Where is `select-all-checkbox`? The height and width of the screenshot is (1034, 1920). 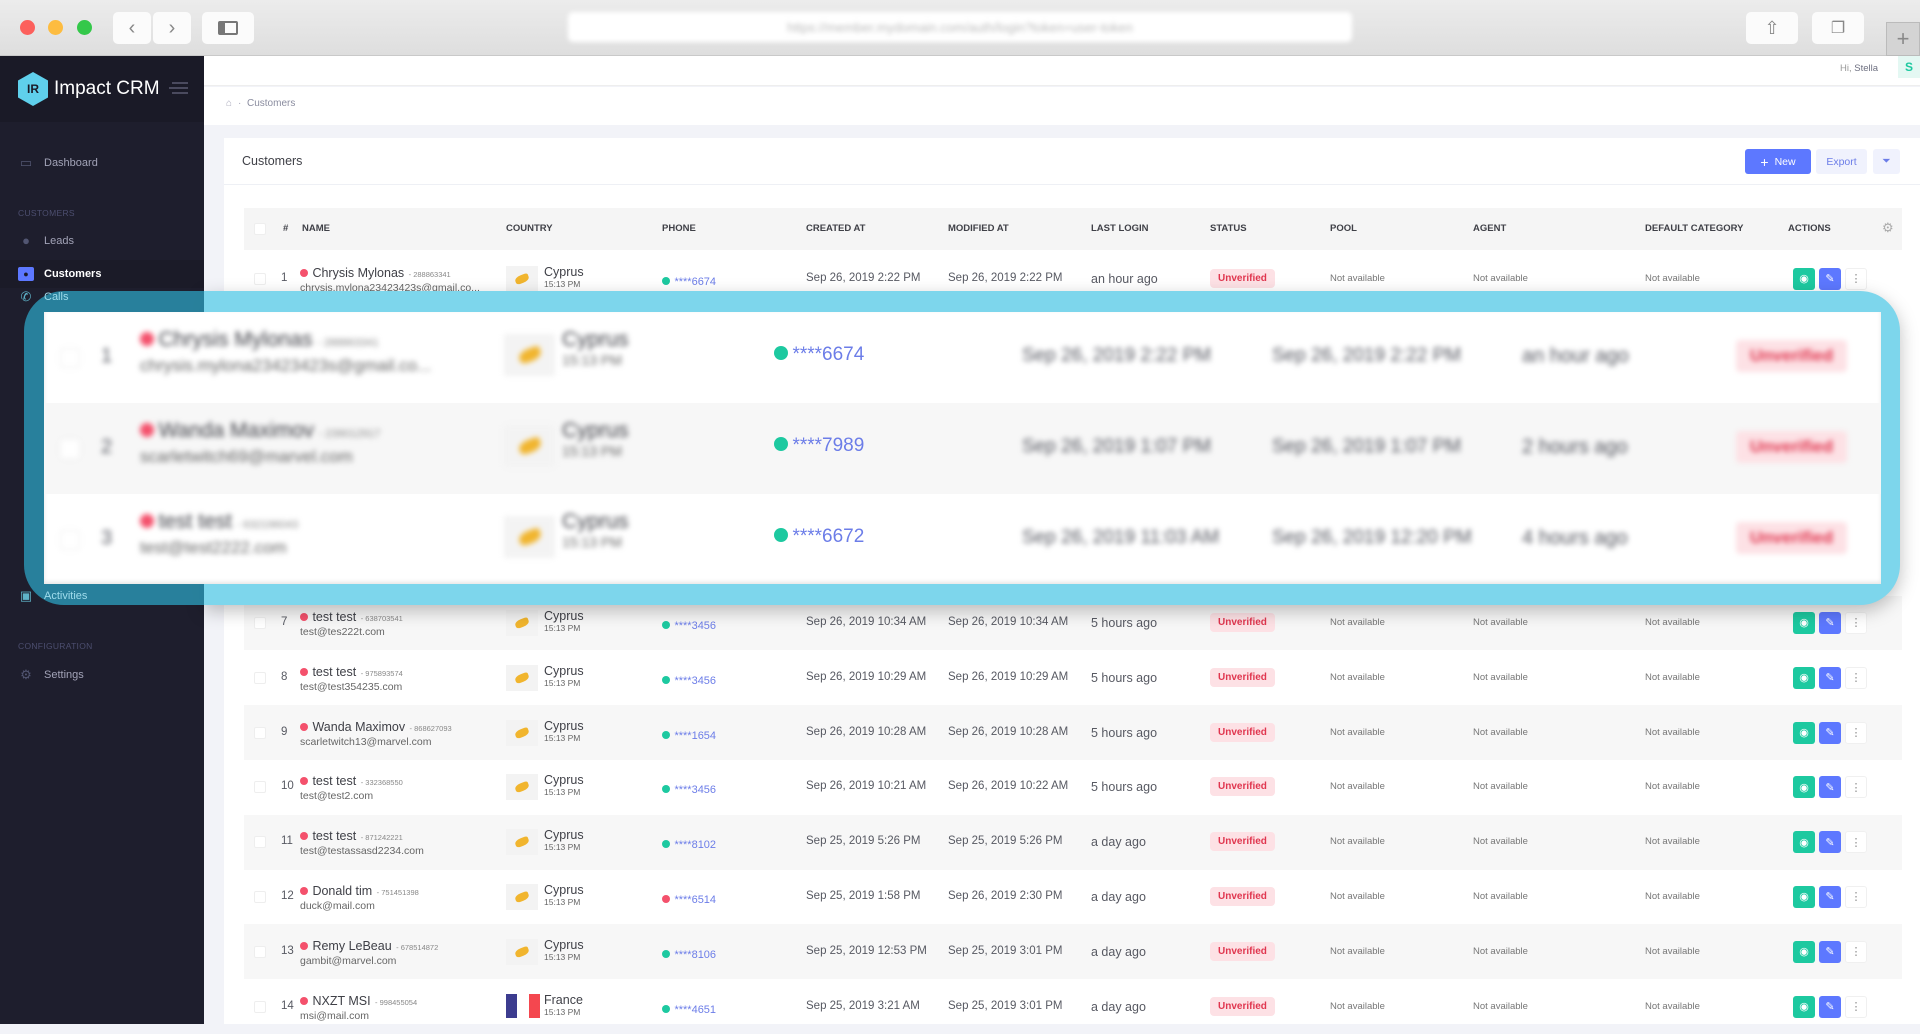 select-all-checkbox is located at coordinates (260, 229).